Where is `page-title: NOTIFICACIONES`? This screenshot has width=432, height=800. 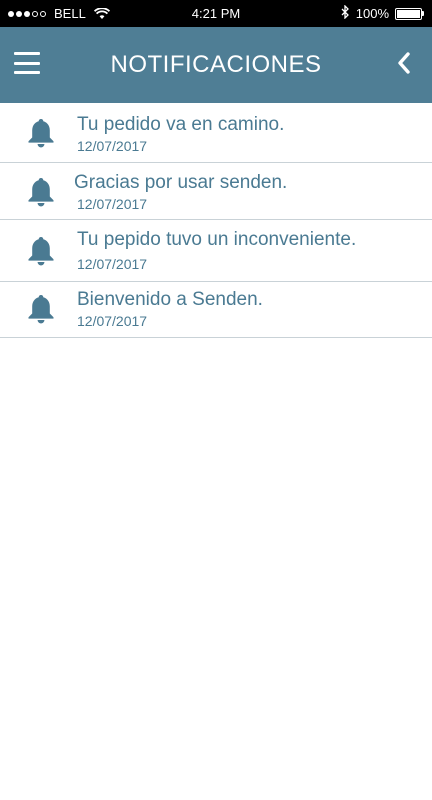
page-title: NOTIFICACIONES is located at coordinates (216, 64).